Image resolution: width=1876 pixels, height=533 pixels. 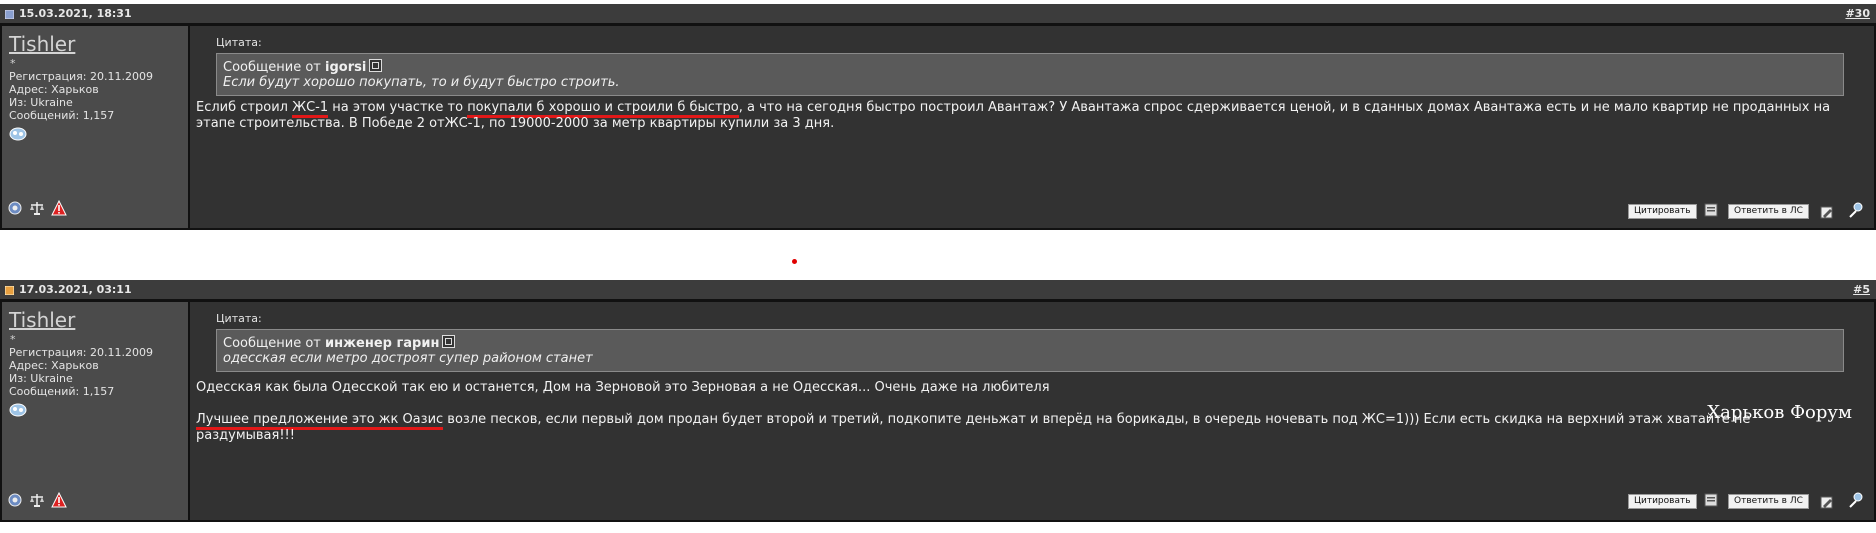 I want to click on quote-header: Сообщение от igorsi, so click(x=303, y=67).